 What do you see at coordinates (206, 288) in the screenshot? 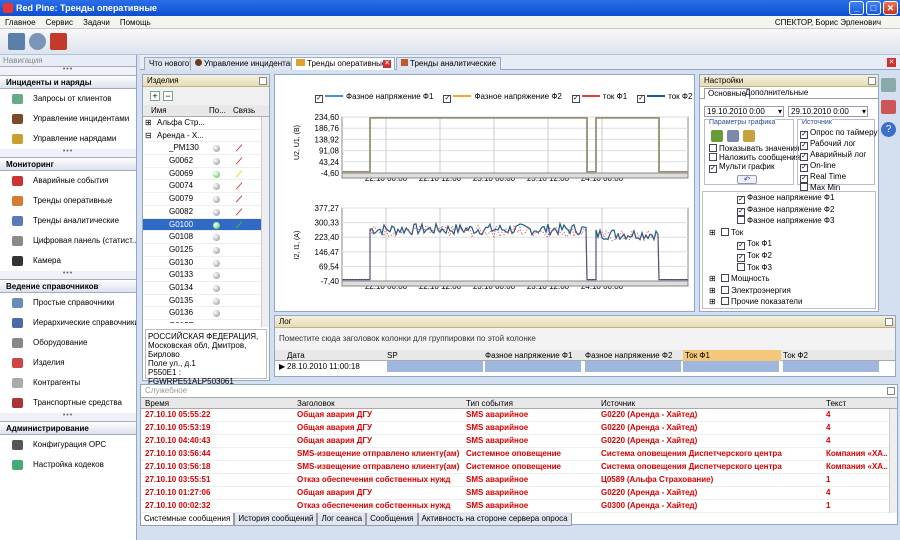
I see `item-row: G0134` at bounding box center [206, 288].